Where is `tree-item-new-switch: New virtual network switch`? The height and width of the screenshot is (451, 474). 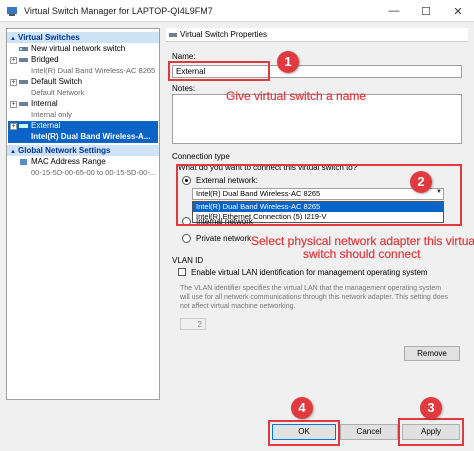
tree-item-new-switch: New virtual network switch is located at coordinates (78, 48).